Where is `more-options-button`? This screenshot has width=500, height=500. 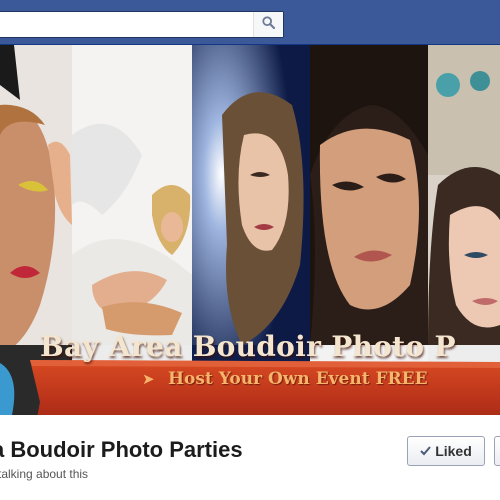 more-options-button is located at coordinates (497, 451).